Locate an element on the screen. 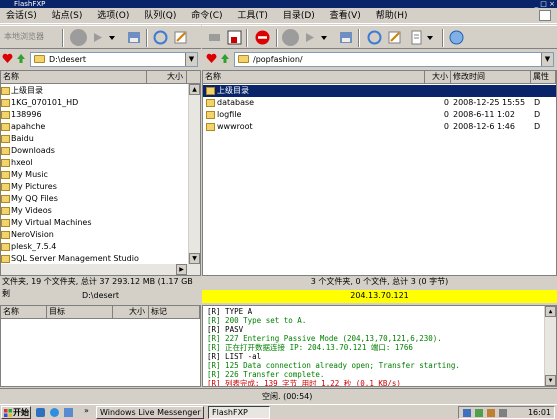 The width and height of the screenshot is (557, 419). queue-col-target: 目标 is located at coordinates (80, 312).